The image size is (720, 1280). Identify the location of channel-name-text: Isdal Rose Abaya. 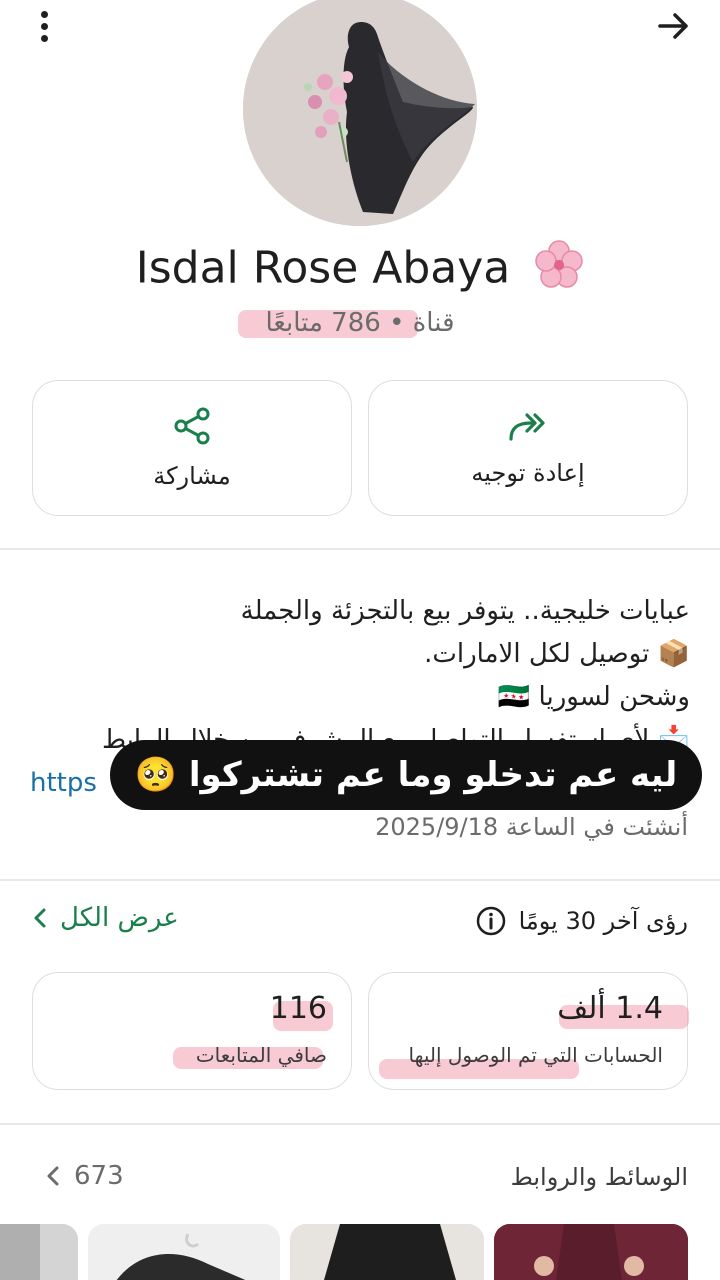
(323, 268).